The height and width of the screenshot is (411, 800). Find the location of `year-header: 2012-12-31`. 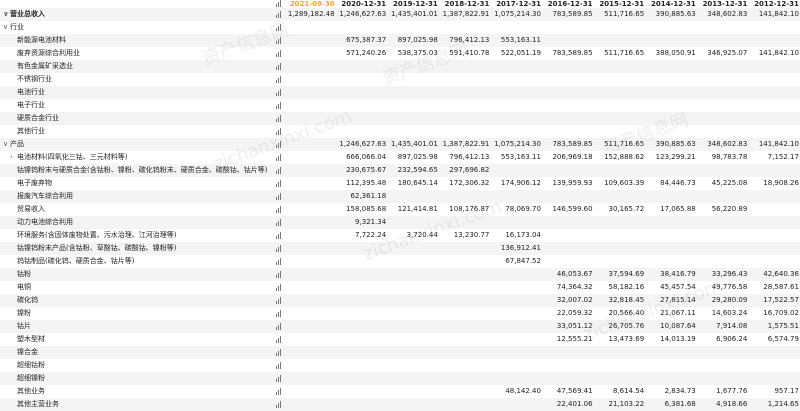

year-header: 2012-12-31 is located at coordinates (774, 4).